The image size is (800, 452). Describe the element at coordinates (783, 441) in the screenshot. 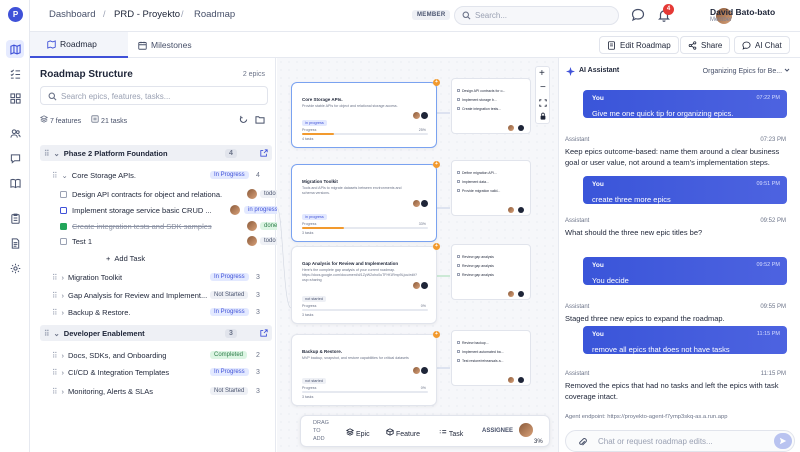

I see `send-button` at that location.